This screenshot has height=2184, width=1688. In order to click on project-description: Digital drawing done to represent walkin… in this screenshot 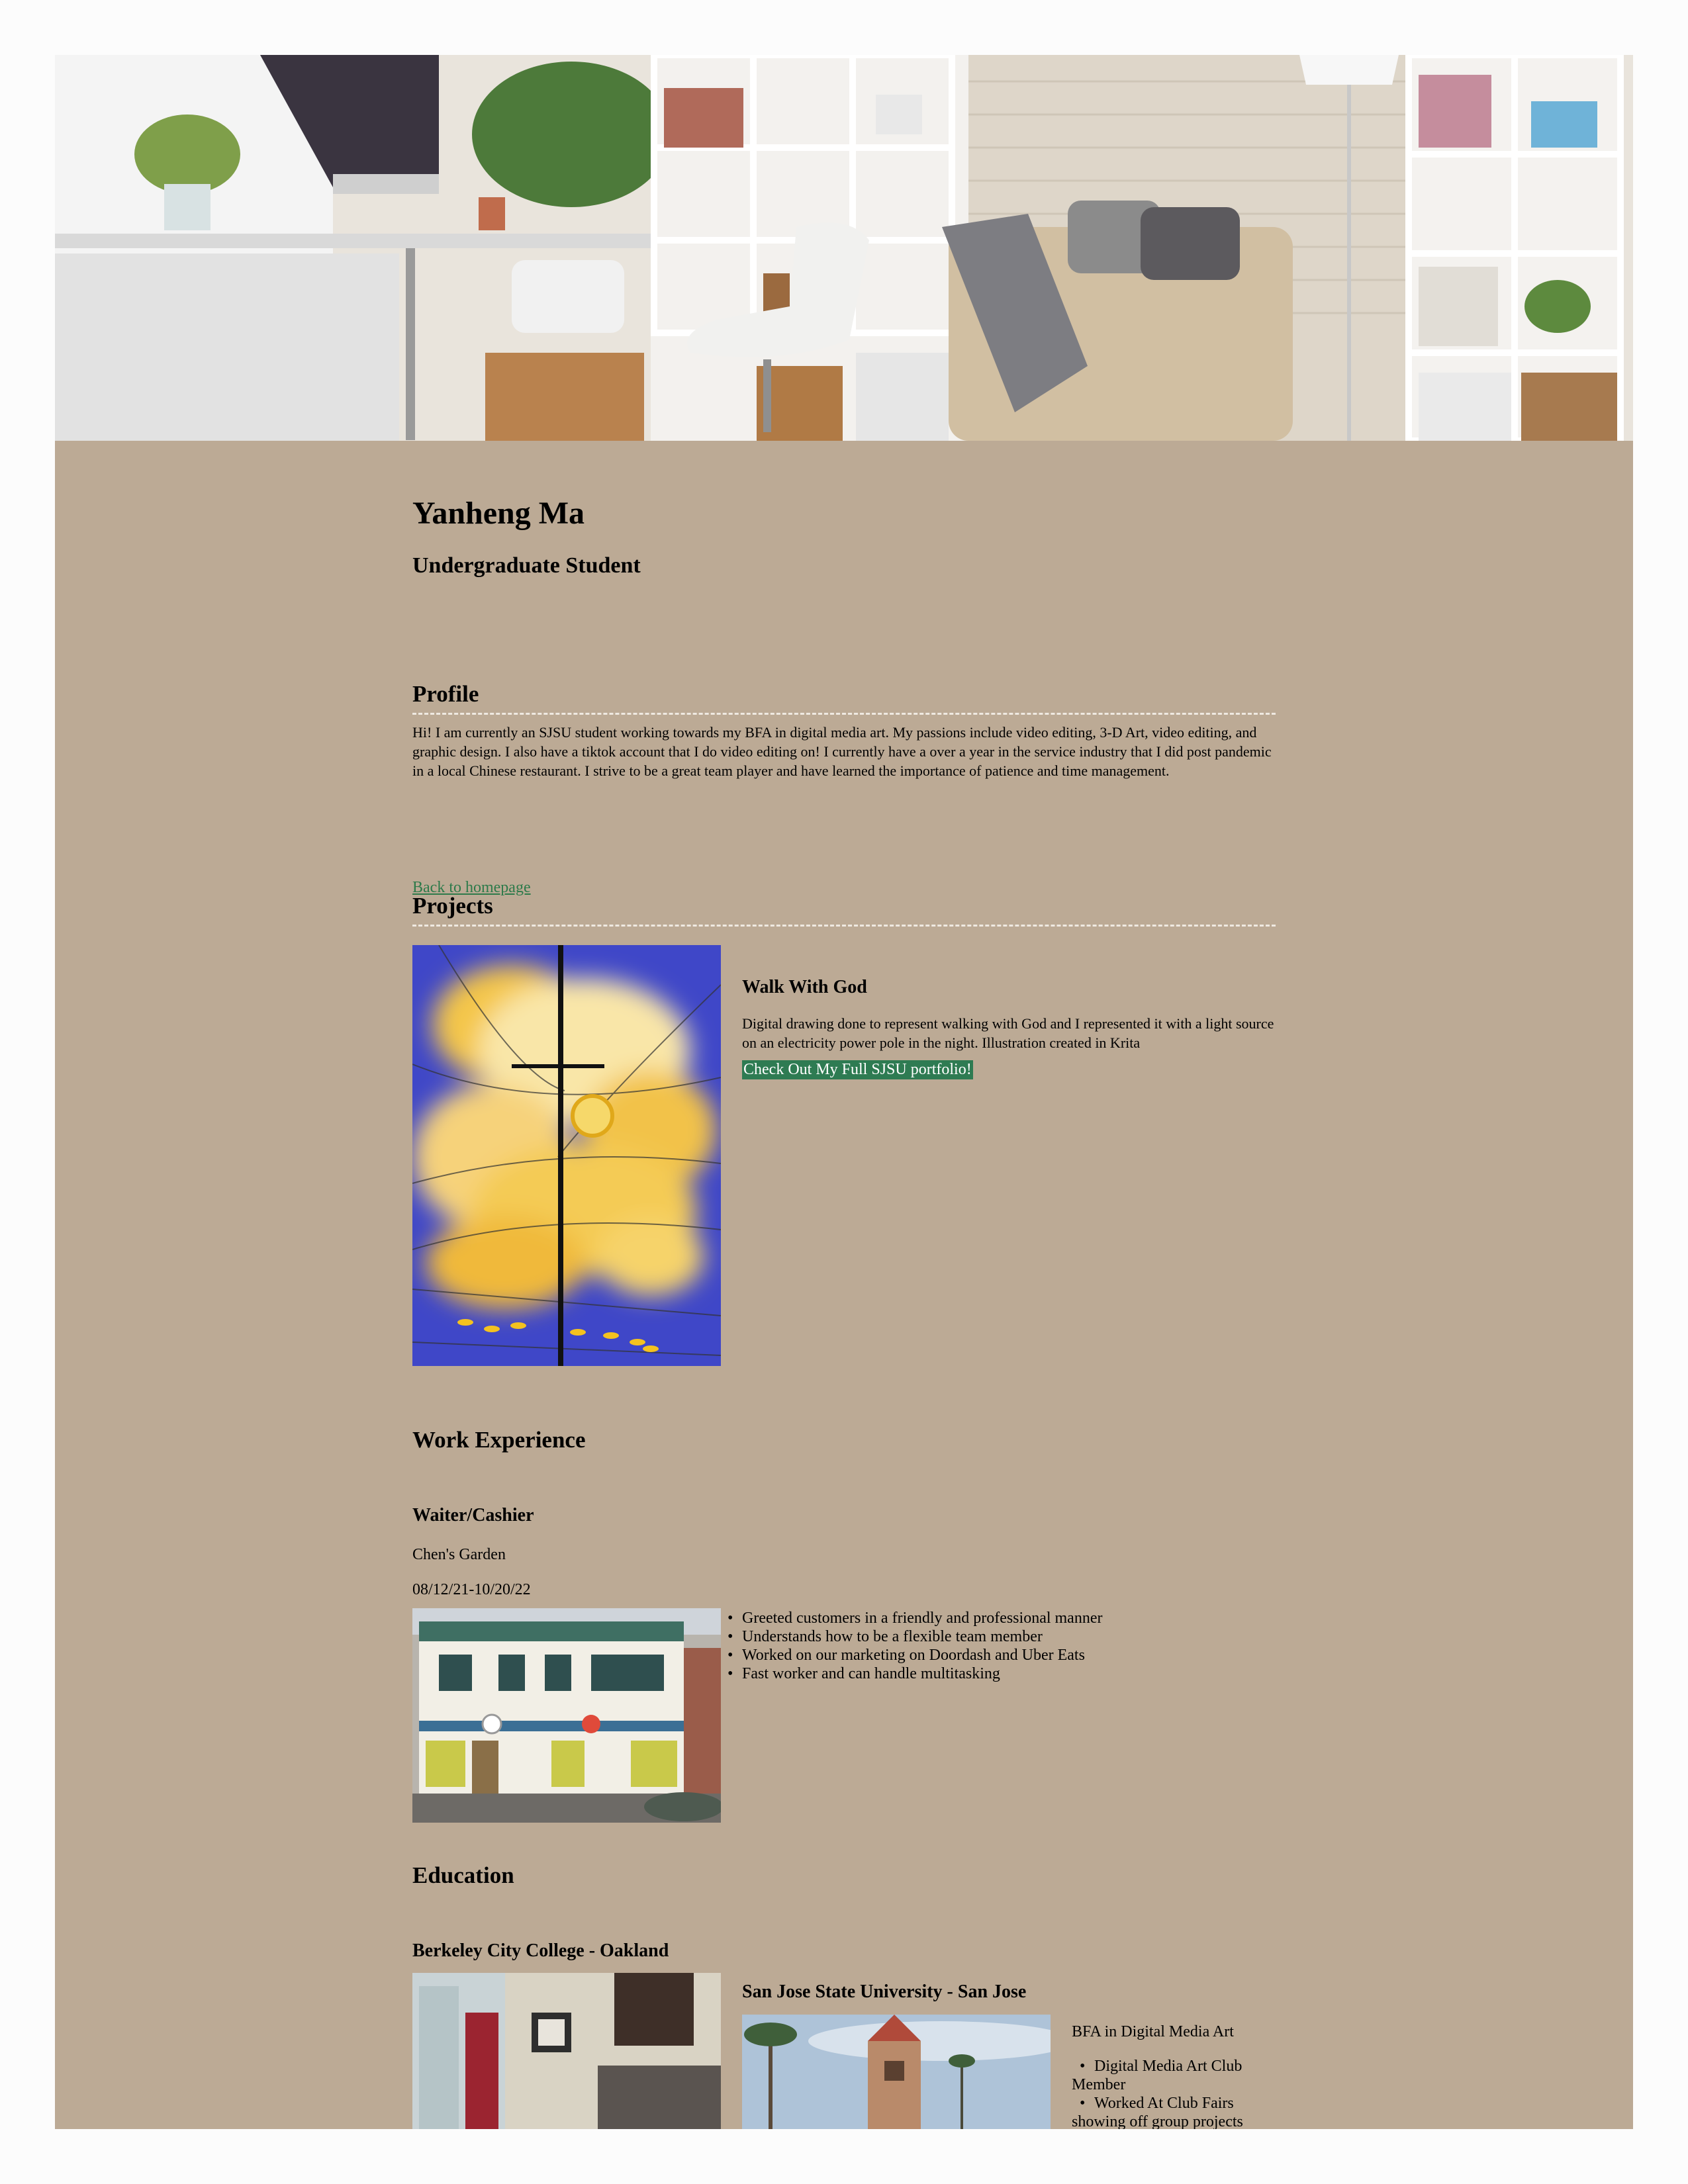, I will do `click(1008, 1033)`.